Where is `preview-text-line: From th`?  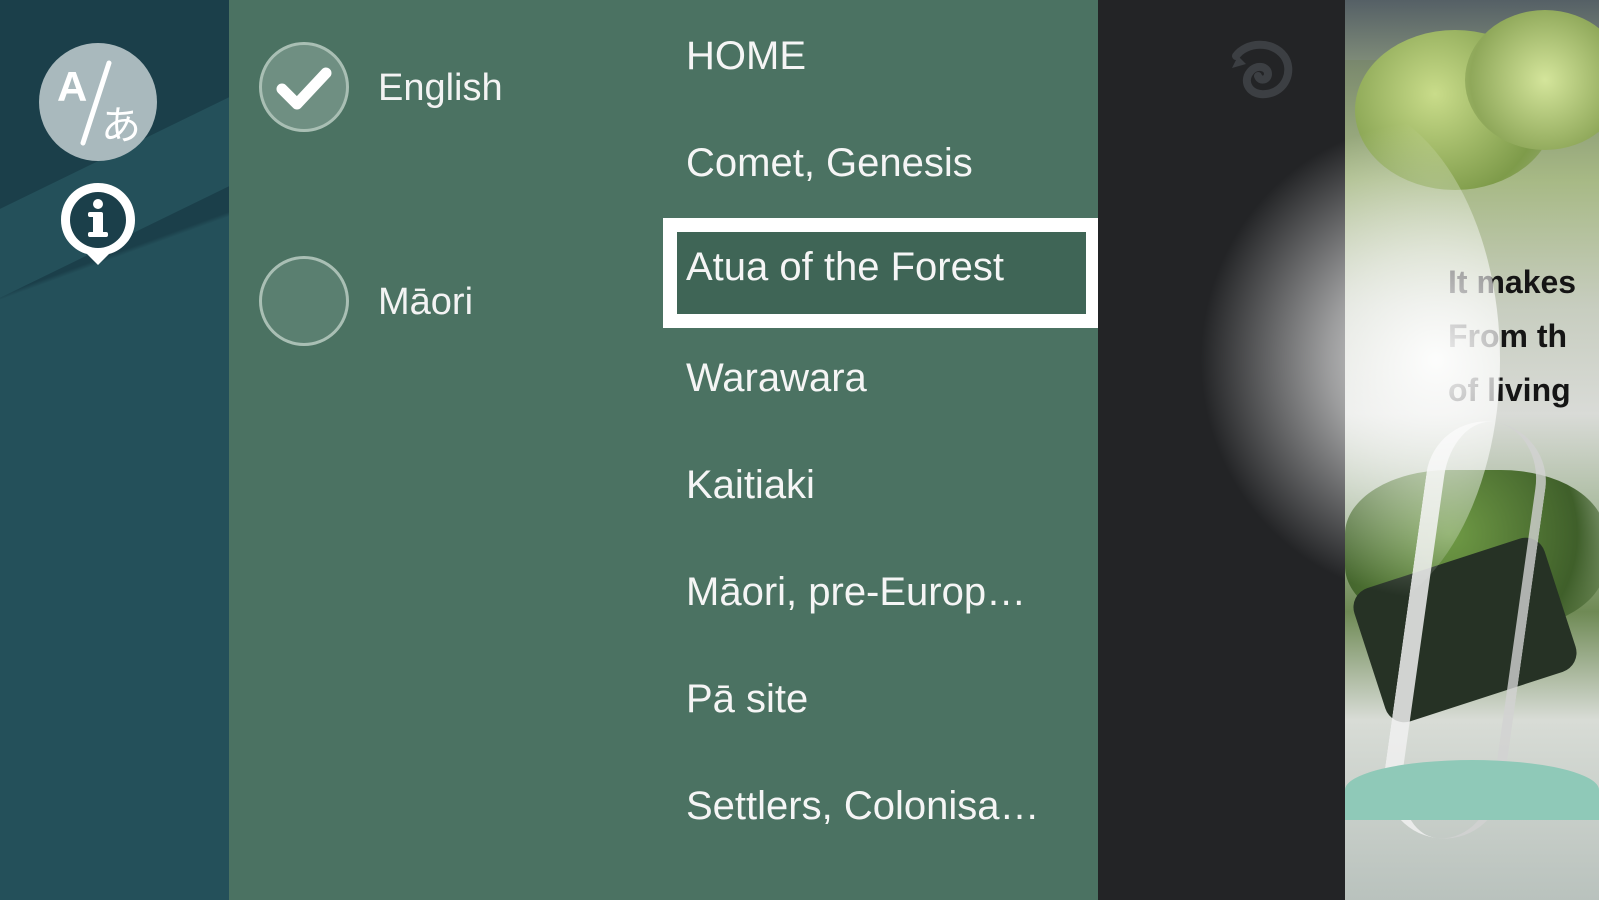 preview-text-line: From th is located at coordinates (1508, 336).